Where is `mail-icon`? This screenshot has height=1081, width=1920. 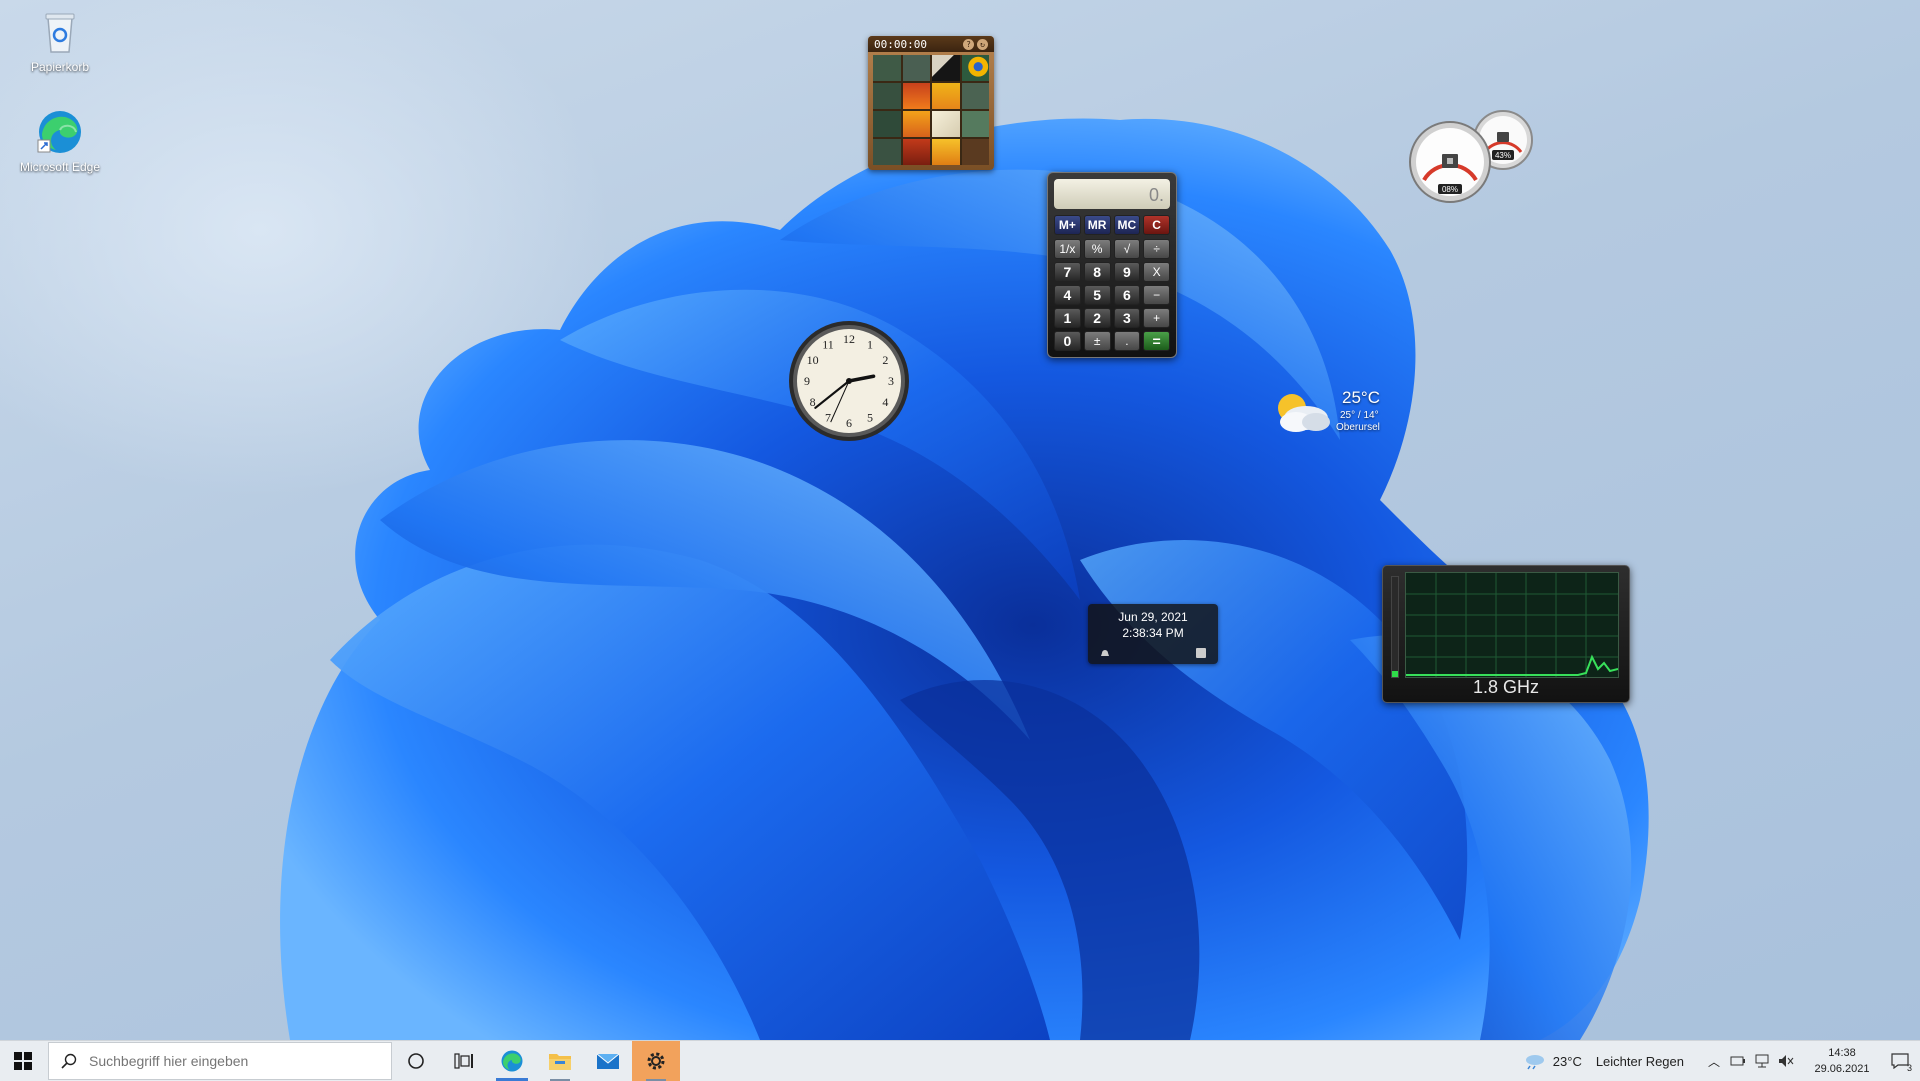 mail-icon is located at coordinates (608, 1061).